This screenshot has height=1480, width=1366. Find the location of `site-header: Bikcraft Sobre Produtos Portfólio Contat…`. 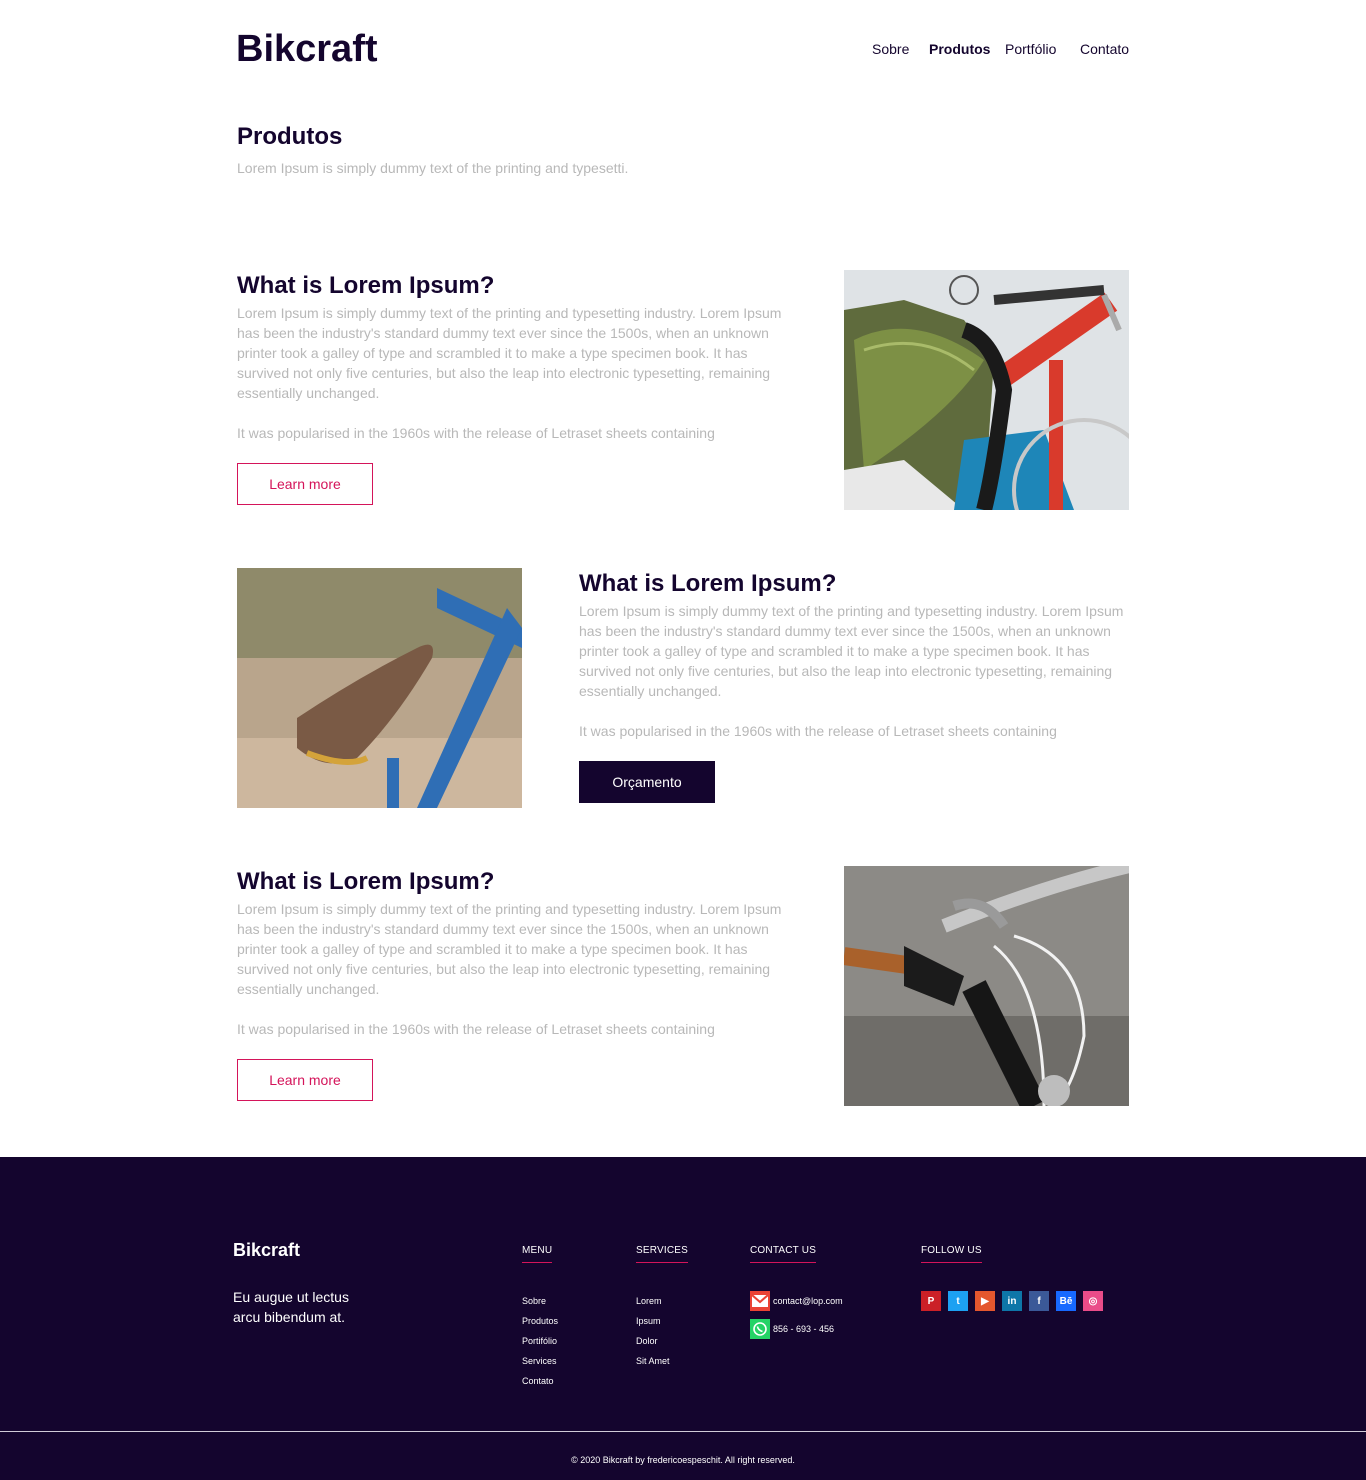

site-header: Bikcraft Sobre Produtos Portfólio Contat… is located at coordinates (683, 50).